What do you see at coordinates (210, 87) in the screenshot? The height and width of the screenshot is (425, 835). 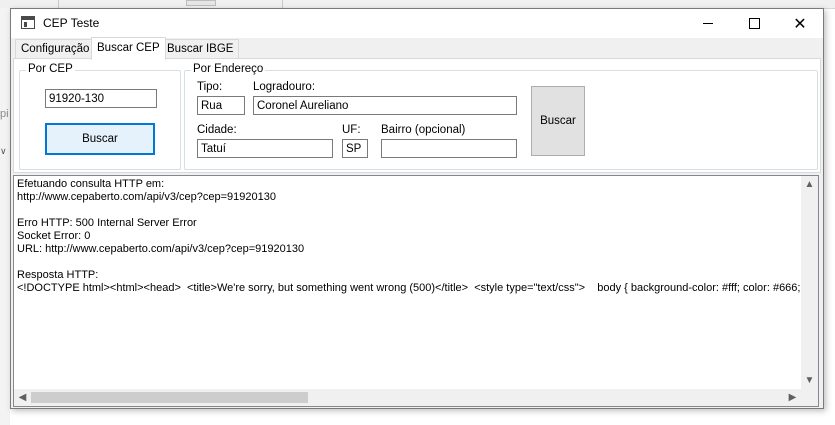 I see `tipo-label: Tipo:` at bounding box center [210, 87].